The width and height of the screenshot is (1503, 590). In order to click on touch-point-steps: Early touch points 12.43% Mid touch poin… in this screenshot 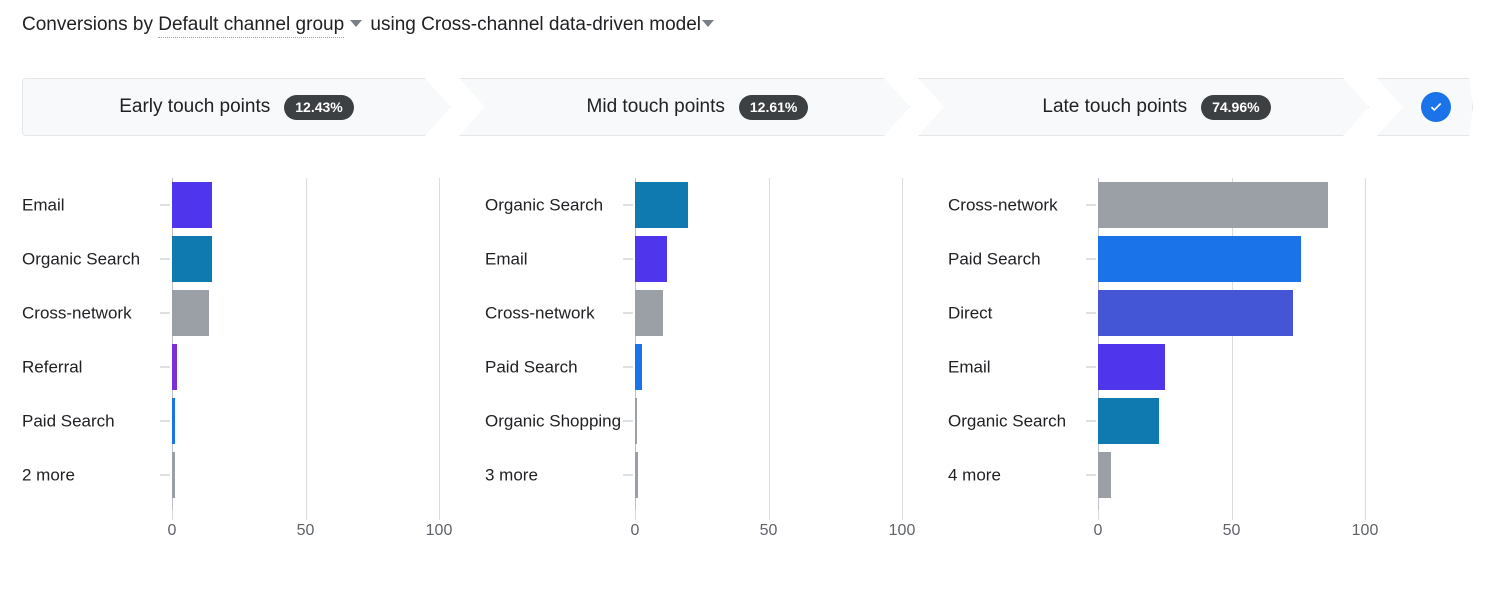, I will do `click(751, 107)`.